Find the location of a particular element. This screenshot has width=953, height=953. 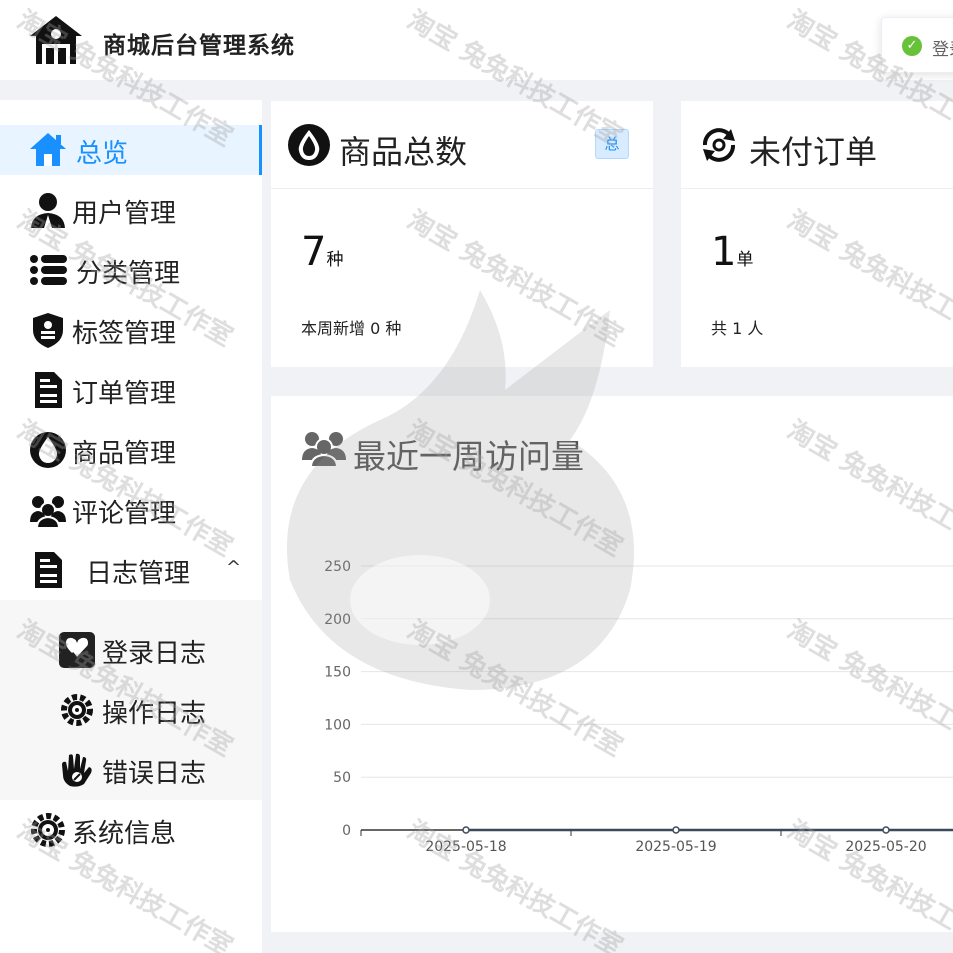

x-tick-label: 2025-05-18 is located at coordinates (465, 847).